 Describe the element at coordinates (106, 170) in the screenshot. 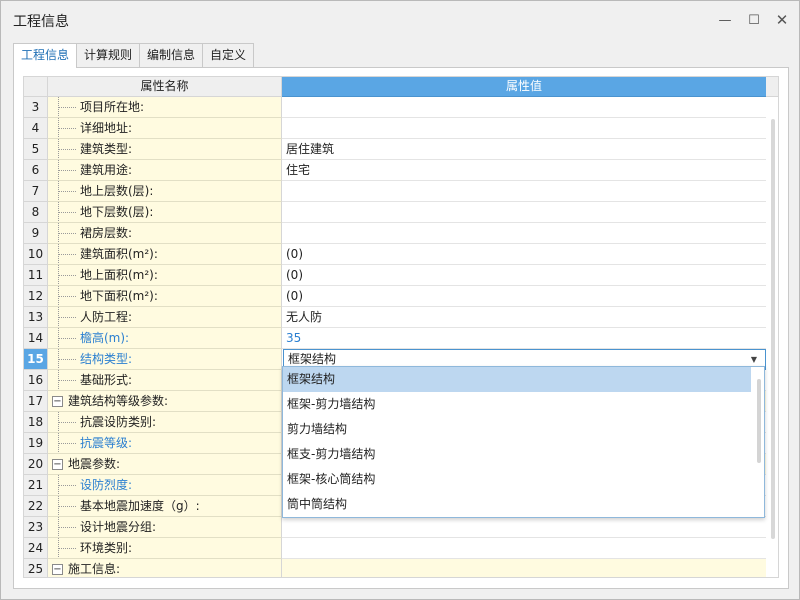

I see `property-name: 建筑用途:` at that location.